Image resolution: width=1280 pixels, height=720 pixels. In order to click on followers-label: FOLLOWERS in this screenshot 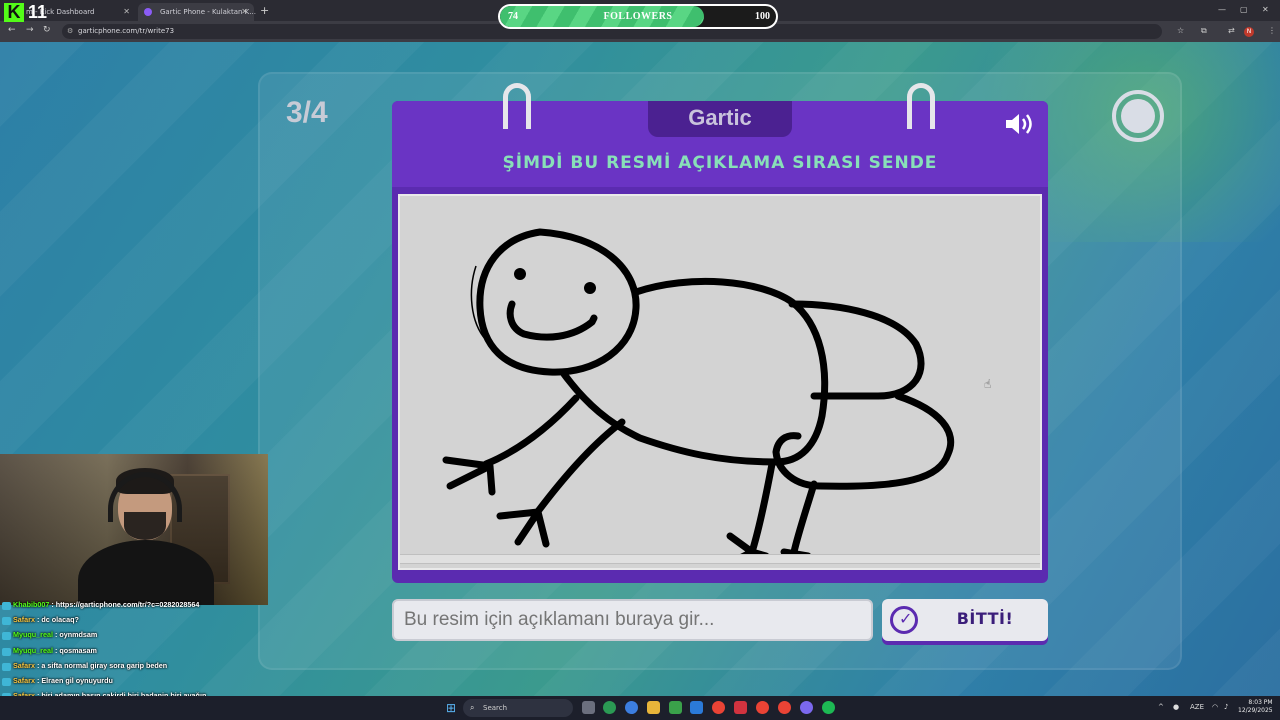, I will do `click(638, 16)`.